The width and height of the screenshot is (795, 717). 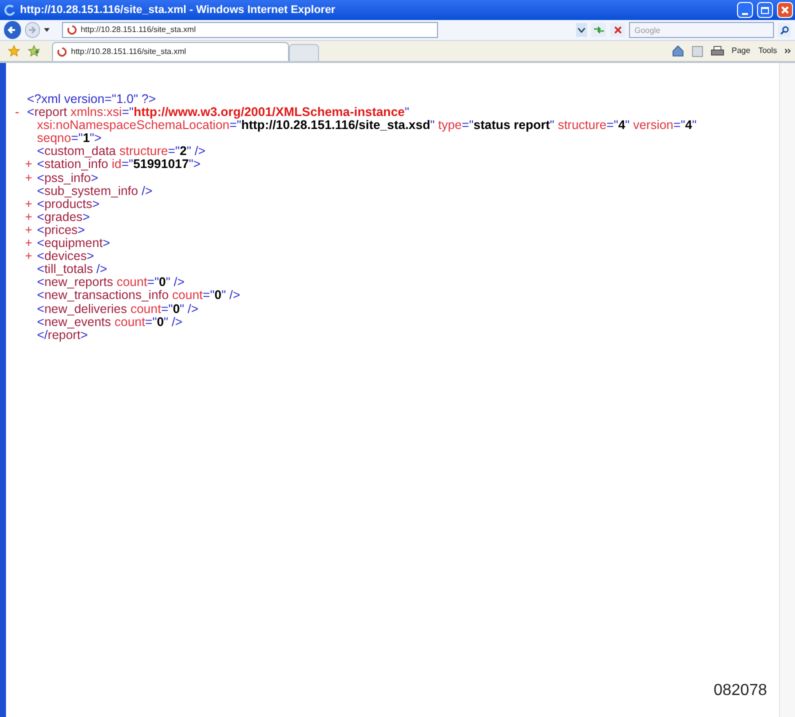 What do you see at coordinates (109, 322) in the screenshot?
I see `xml-line: <new_events count="0" />` at bounding box center [109, 322].